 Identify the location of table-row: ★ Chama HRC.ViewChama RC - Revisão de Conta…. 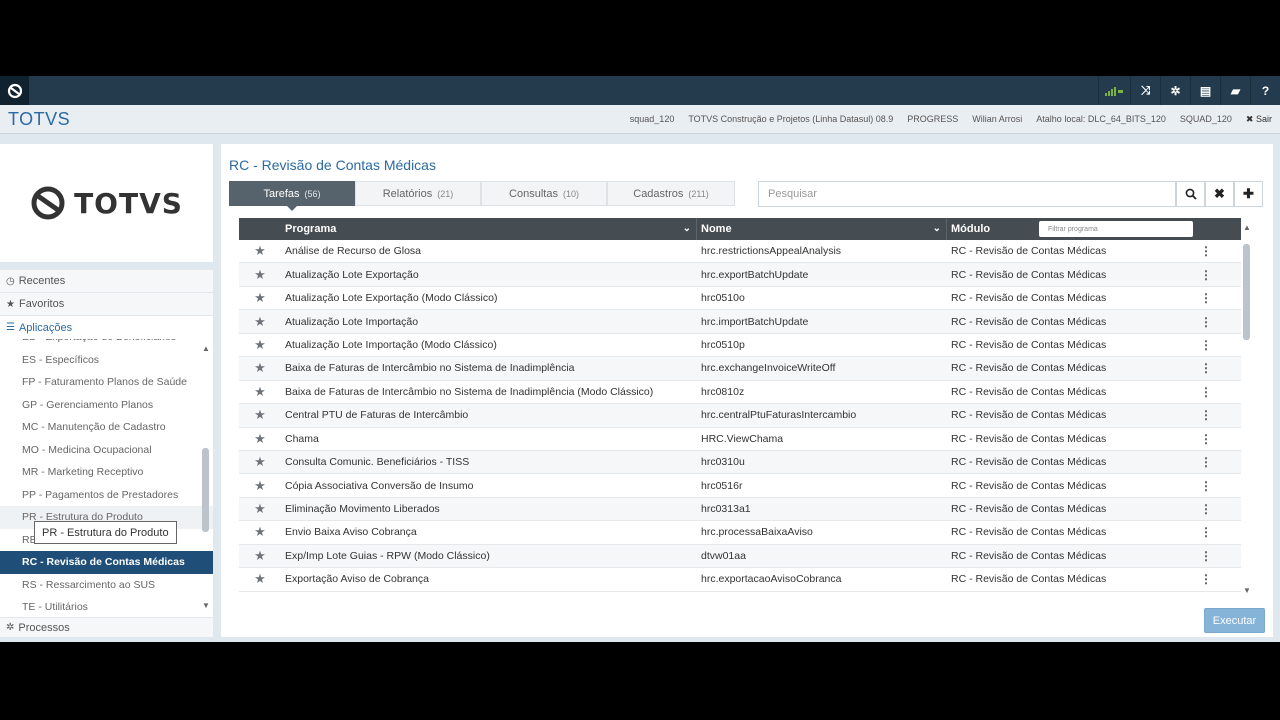
(740, 439).